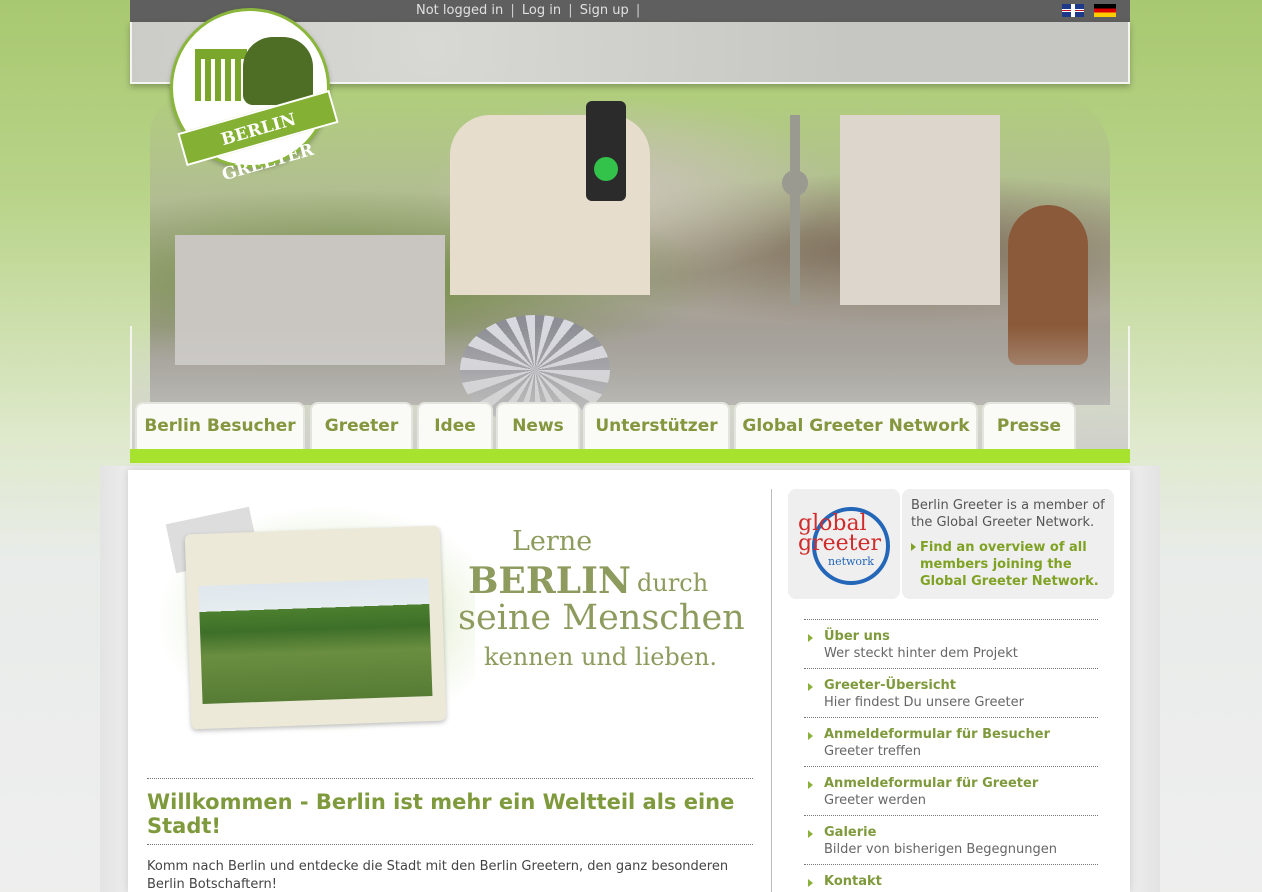 The image size is (1262, 892). Describe the element at coordinates (924, 702) in the screenshot. I see `sidebar-item-subtitle: Hier findest Du unsere Greeter` at that location.